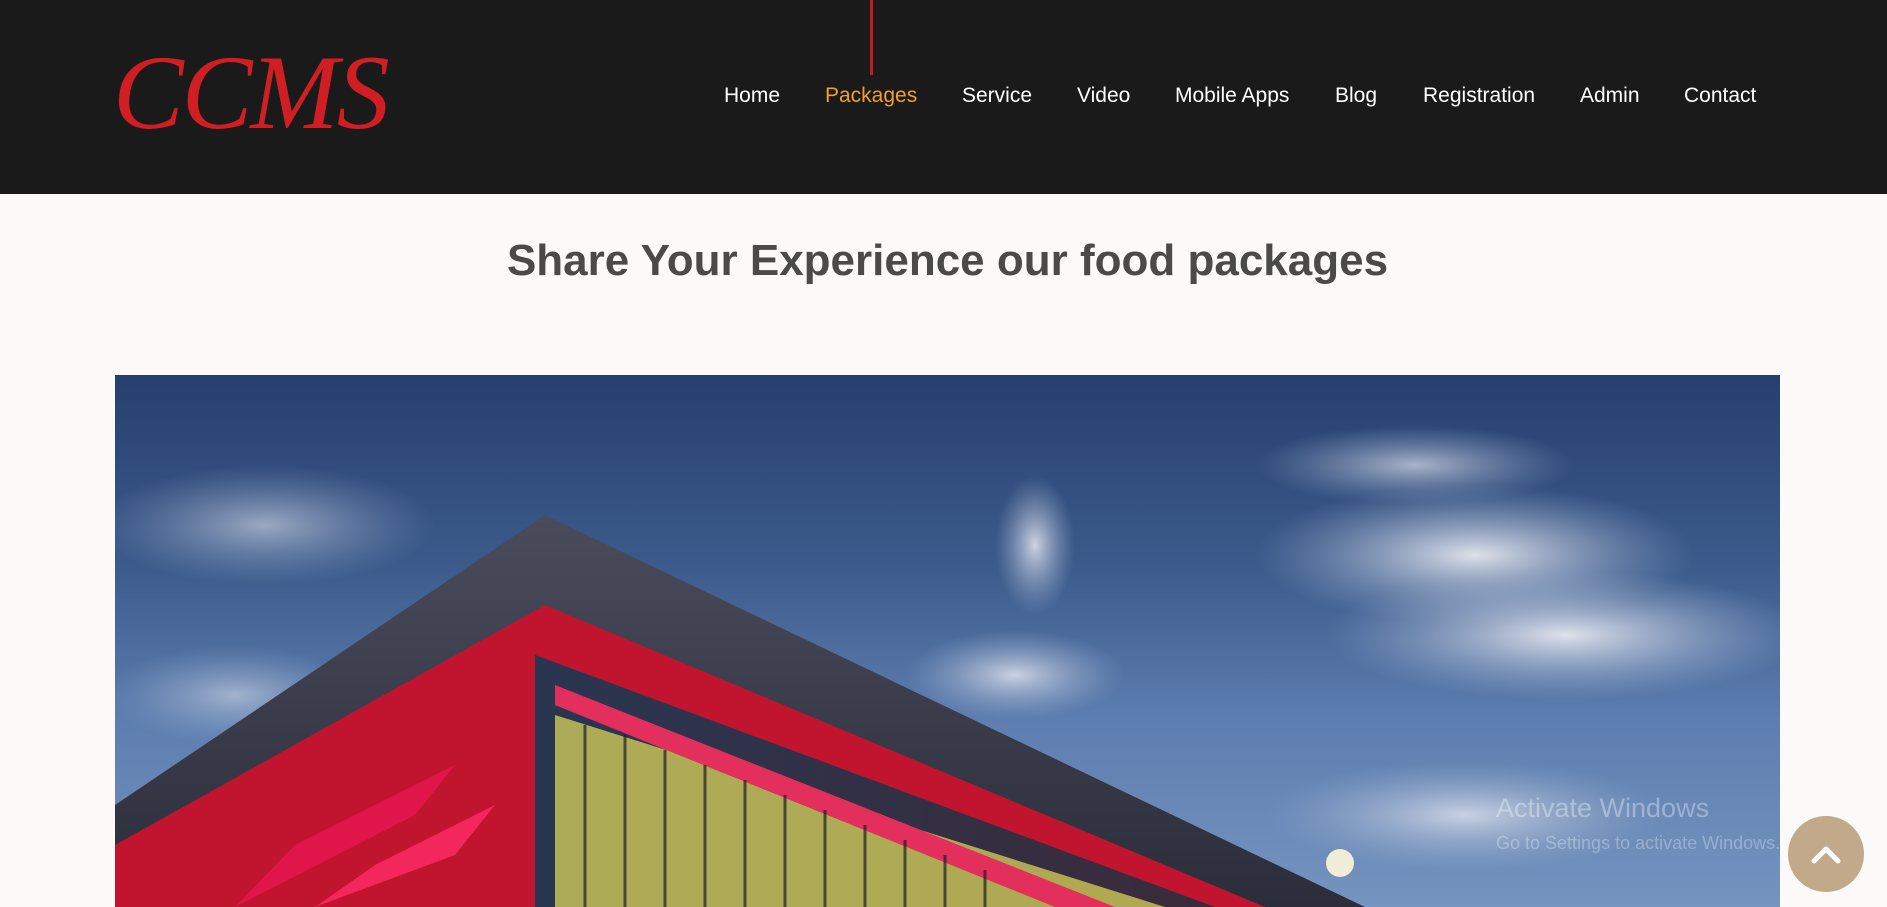 This screenshot has height=907, width=1887. I want to click on site-logo: CCMS, so click(251, 93).